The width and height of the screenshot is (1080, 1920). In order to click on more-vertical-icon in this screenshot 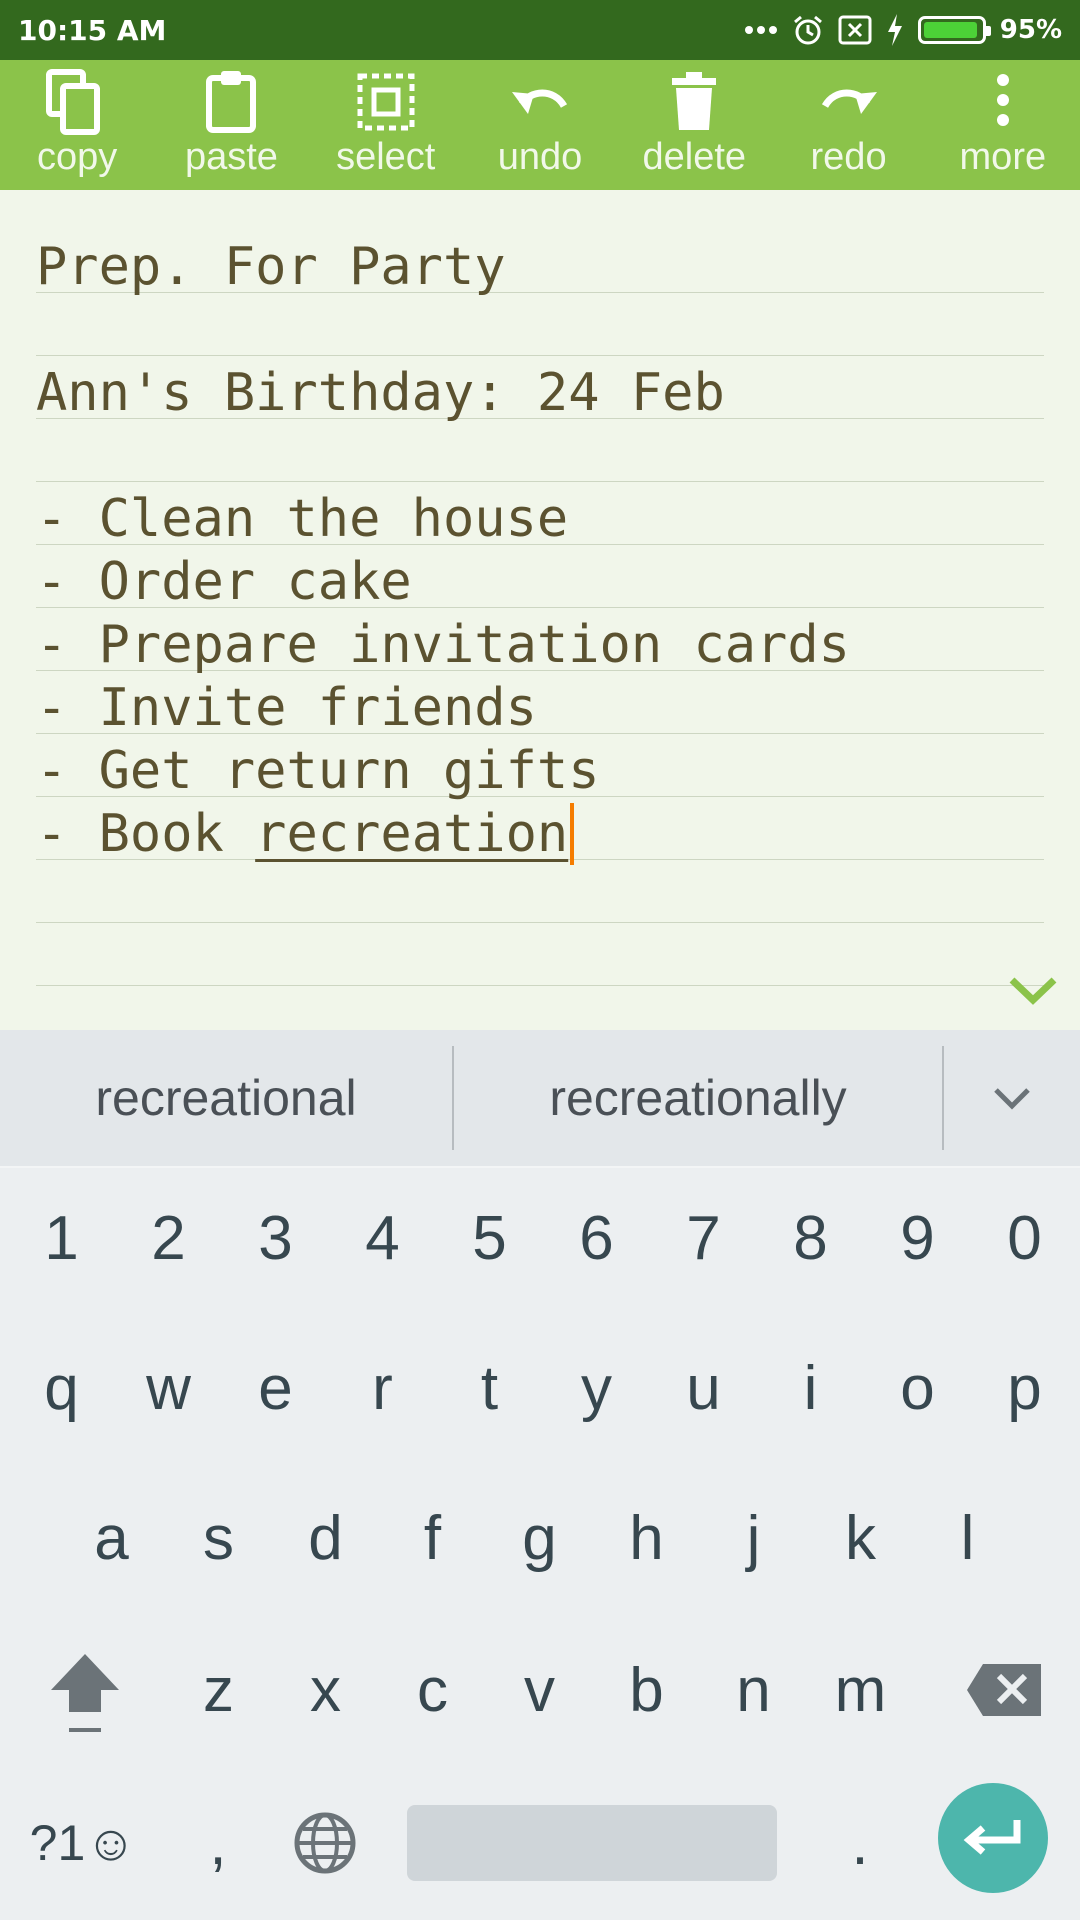, I will do `click(1002, 100)`.